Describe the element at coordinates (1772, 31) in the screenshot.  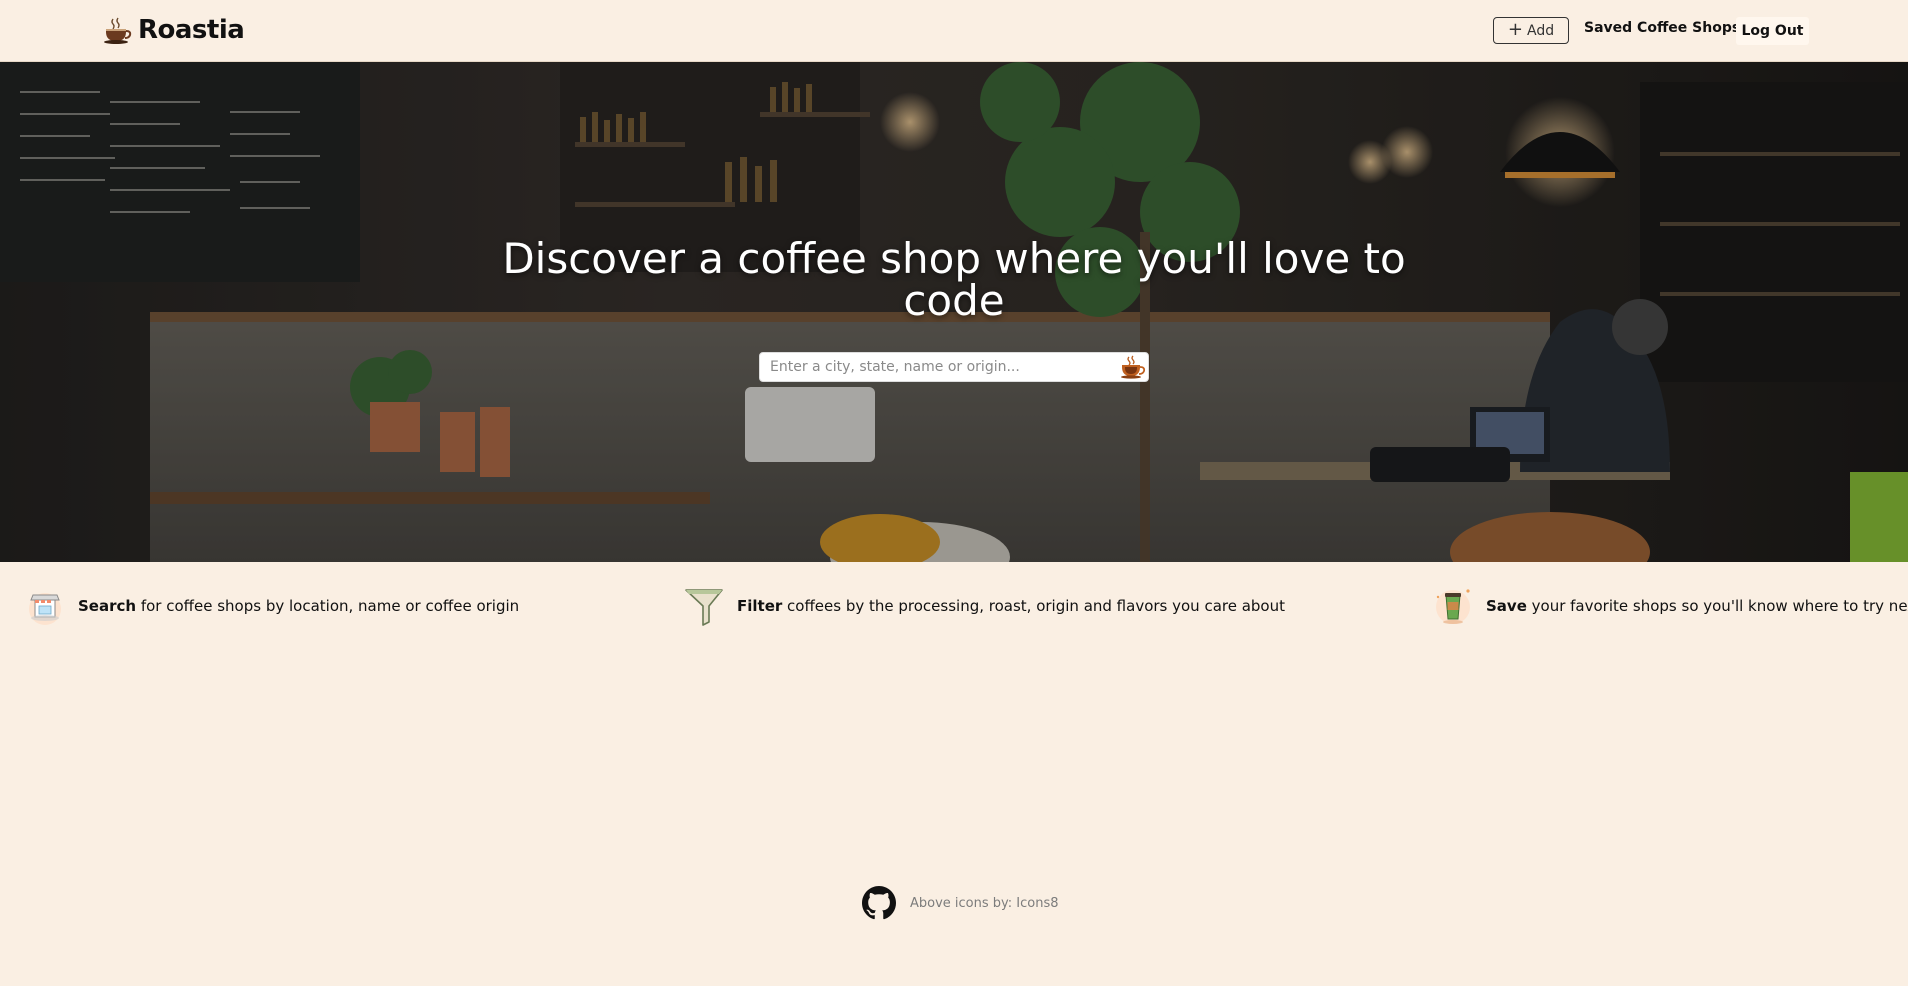
I see `logout-button: Log Out` at that location.